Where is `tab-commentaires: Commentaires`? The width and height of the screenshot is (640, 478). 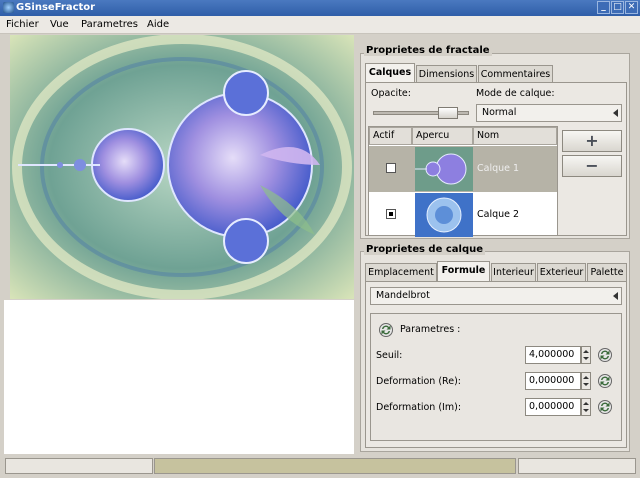 tab-commentaires: Commentaires is located at coordinates (515, 74).